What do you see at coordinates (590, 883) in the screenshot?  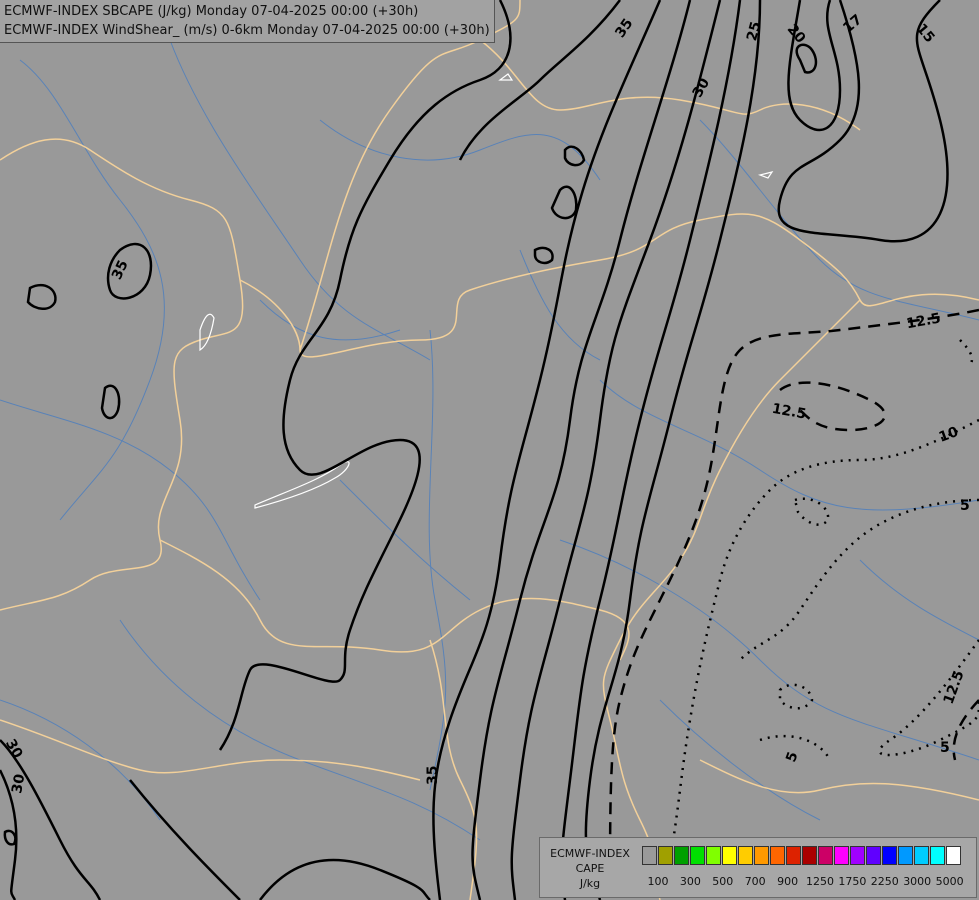 I see `legend-title-line3: J/kg` at bounding box center [590, 883].